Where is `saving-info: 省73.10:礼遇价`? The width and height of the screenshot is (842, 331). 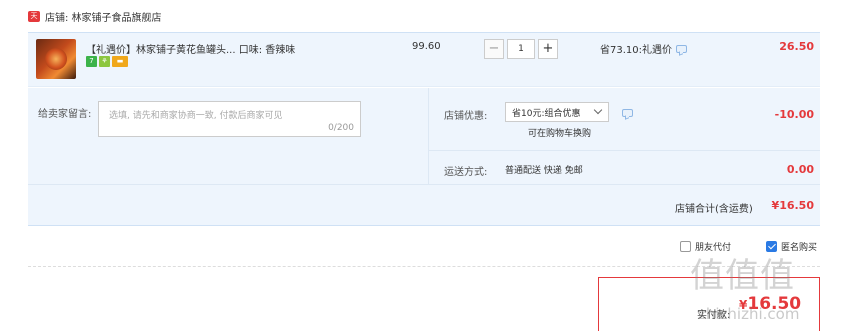
saving-info: 省73.10:礼遇价 is located at coordinates (643, 48).